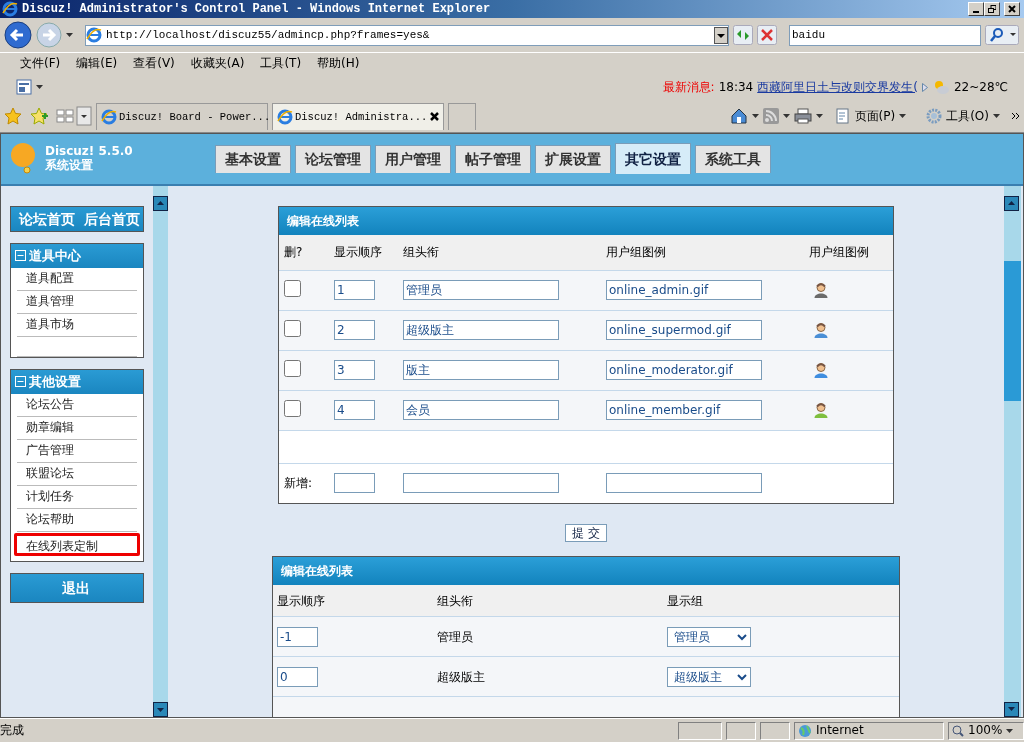 Image resolution: width=1024 pixels, height=742 pixels. I want to click on menu-header: 道具中心, so click(77, 256).